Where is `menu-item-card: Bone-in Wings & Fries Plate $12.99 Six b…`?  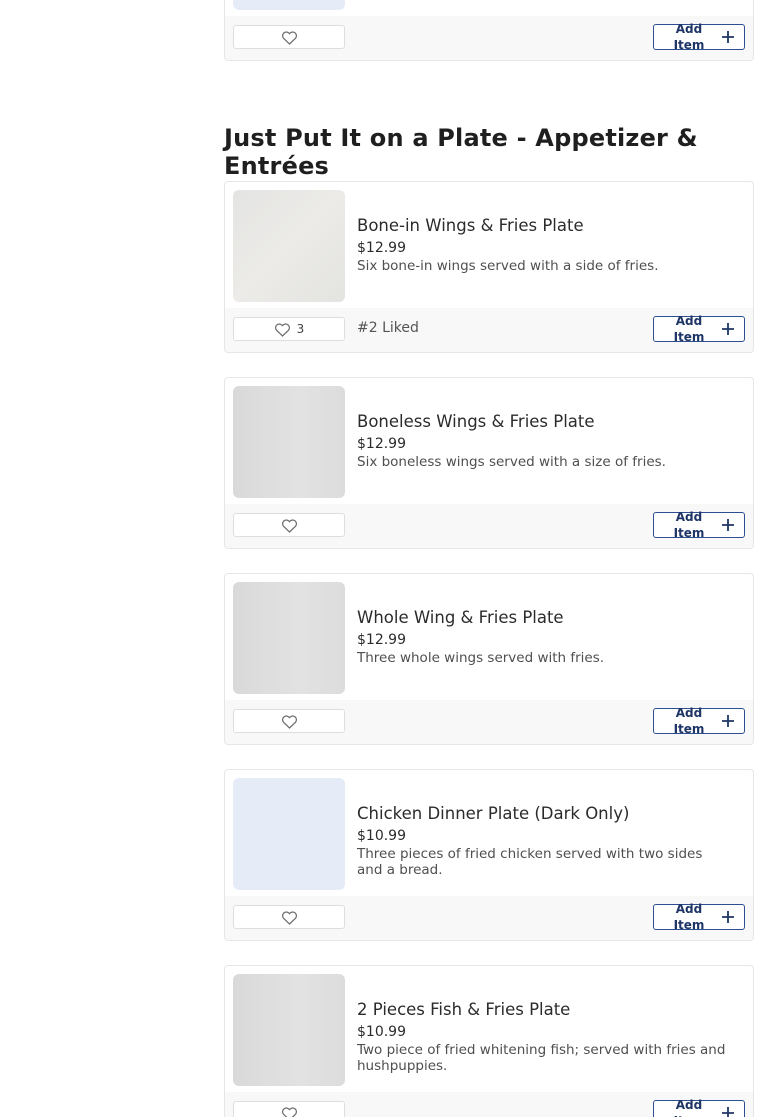
menu-item-card: Bone-in Wings & Fries Plate $12.99 Six b… is located at coordinates (489, 267).